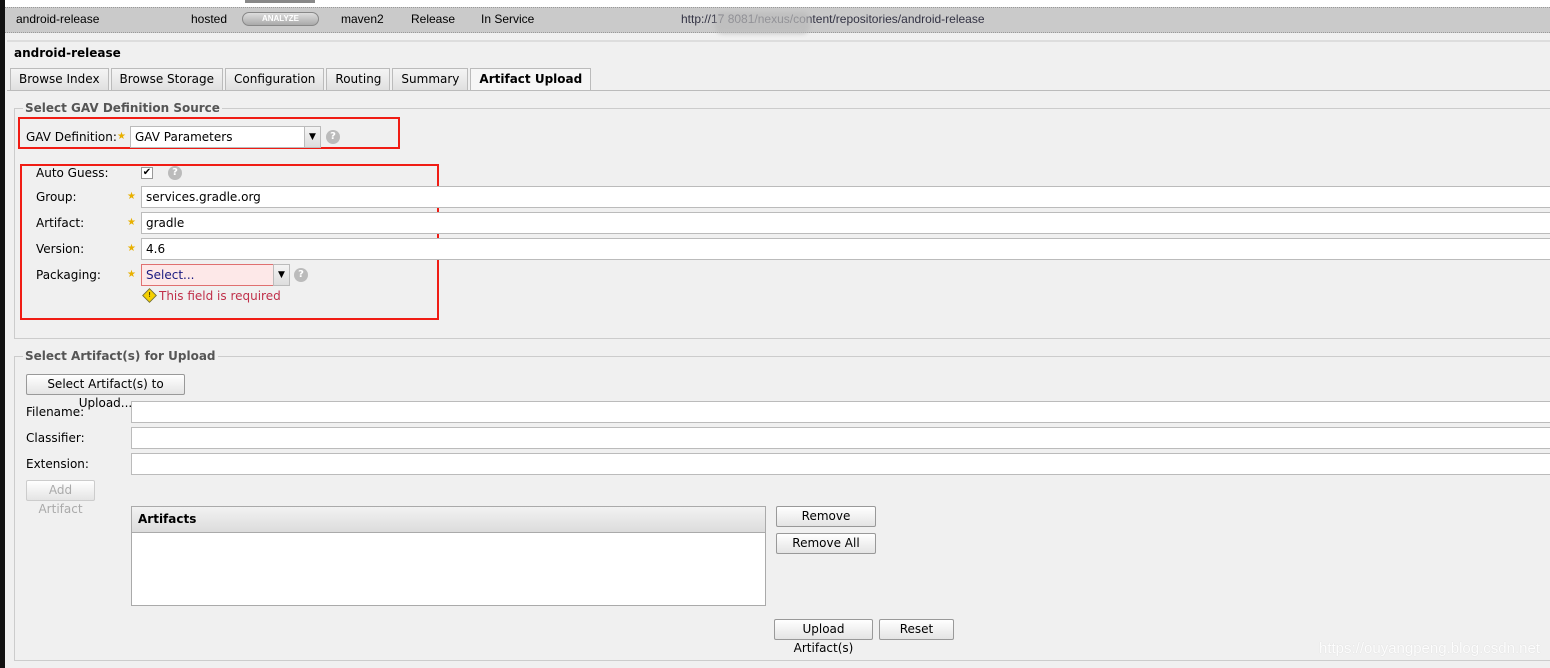  Describe the element at coordinates (840, 464) in the screenshot. I see `extension-input` at that location.